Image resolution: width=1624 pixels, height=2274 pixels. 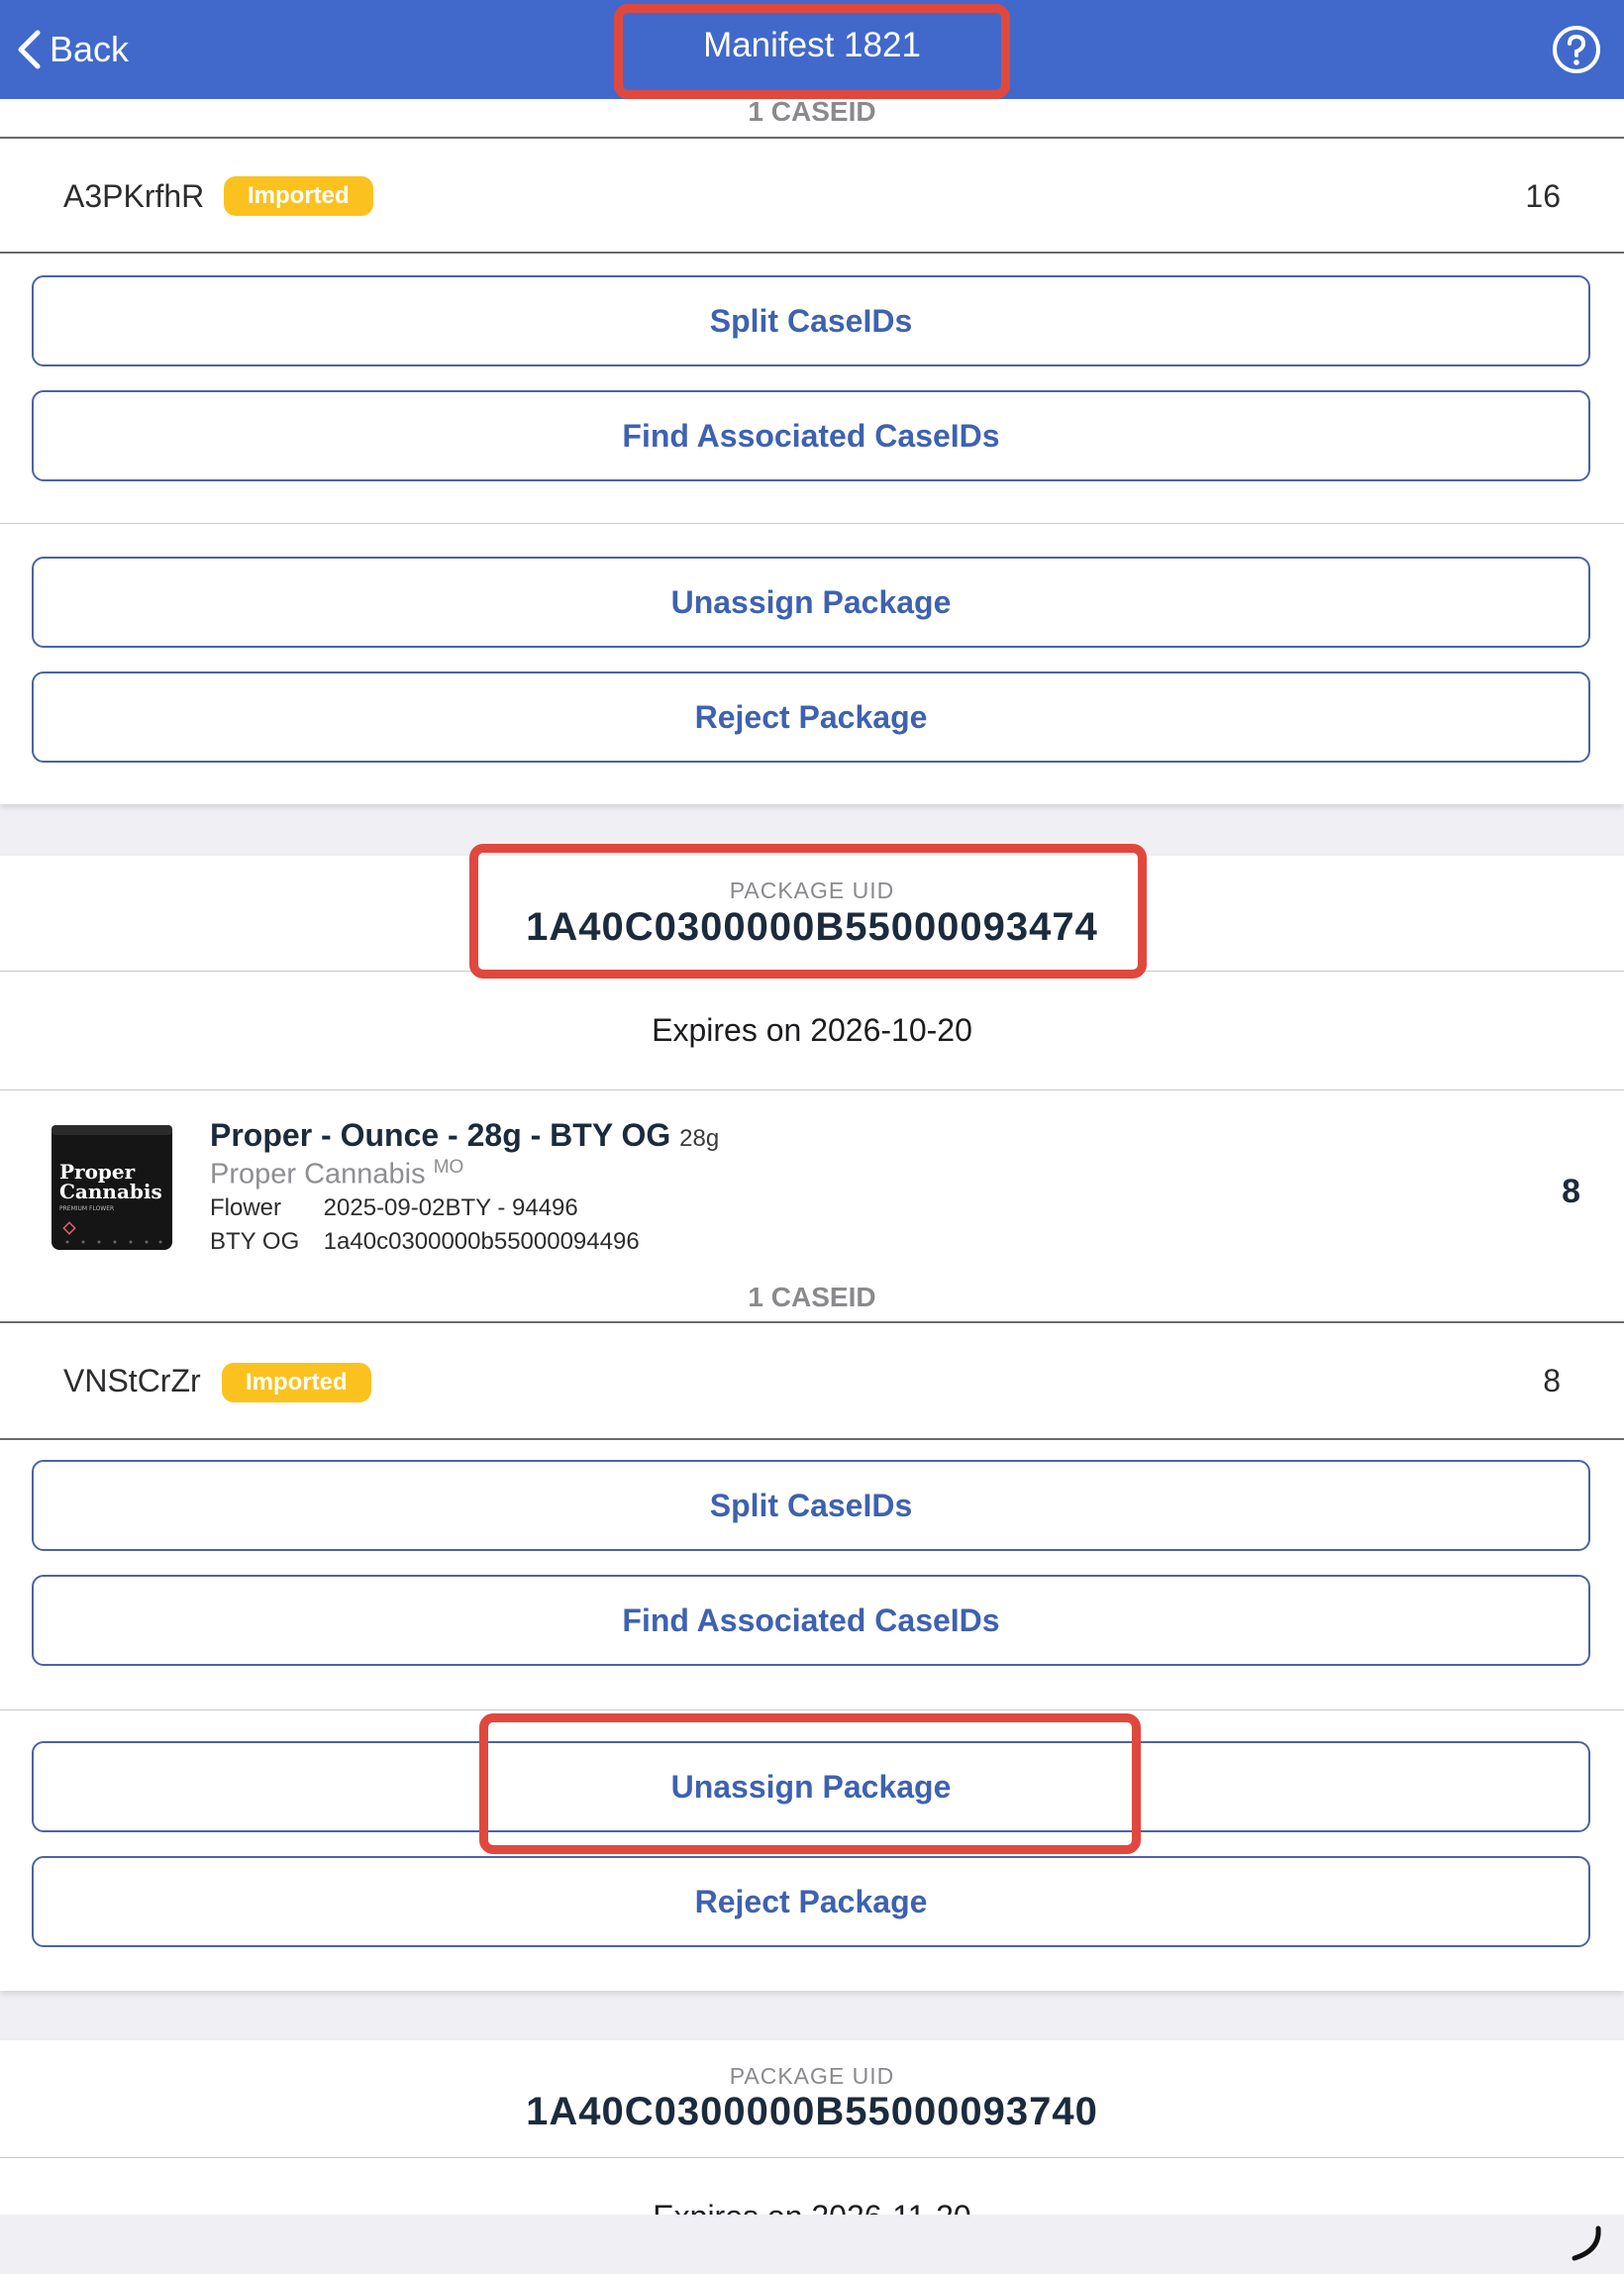 What do you see at coordinates (481, 1241) in the screenshot?
I see `strain-value: 1a40c0300000b55000094496` at bounding box center [481, 1241].